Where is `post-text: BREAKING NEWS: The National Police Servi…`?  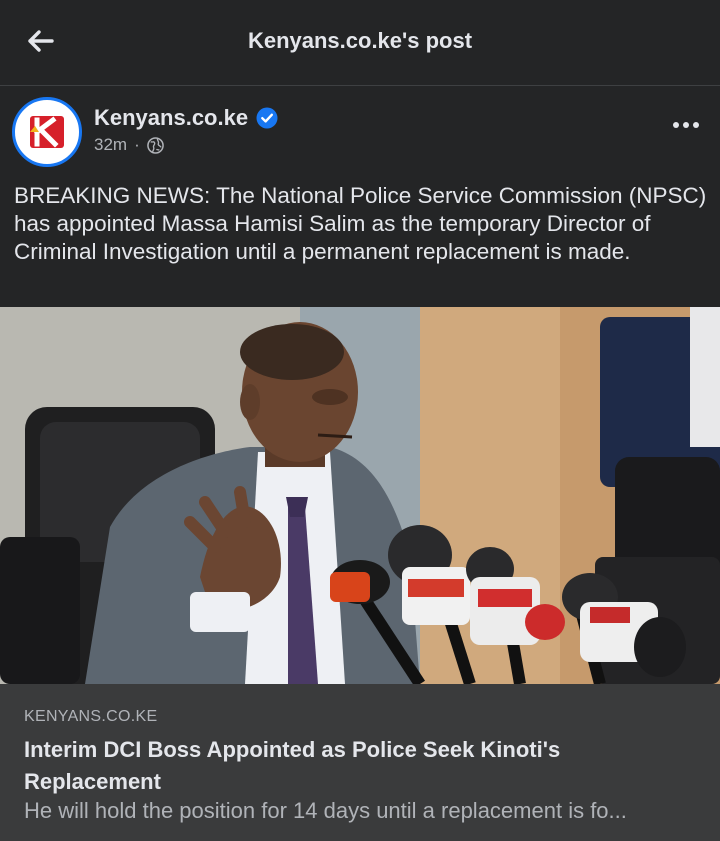 post-text: BREAKING NEWS: The National Police Servi… is located at coordinates (360, 223).